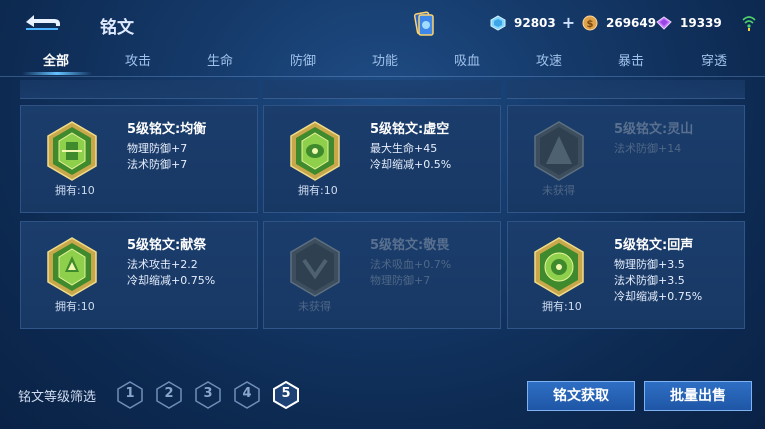 Image resolution: width=765 pixels, height=429 pixels. I want to click on level-filter-2: 2, so click(169, 395).